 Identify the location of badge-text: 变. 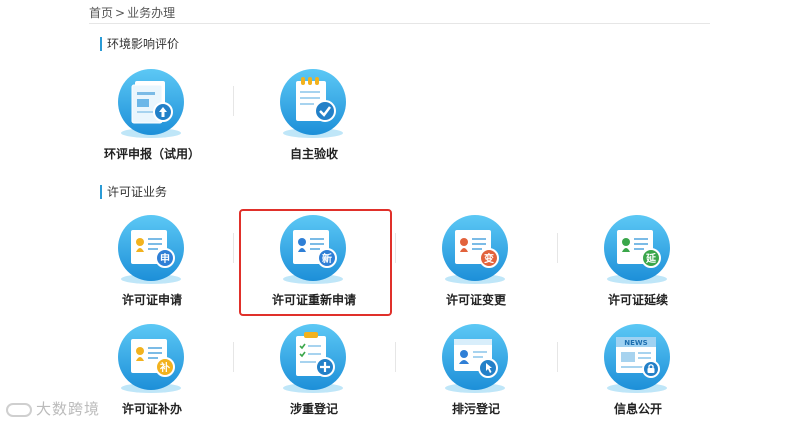
(489, 258).